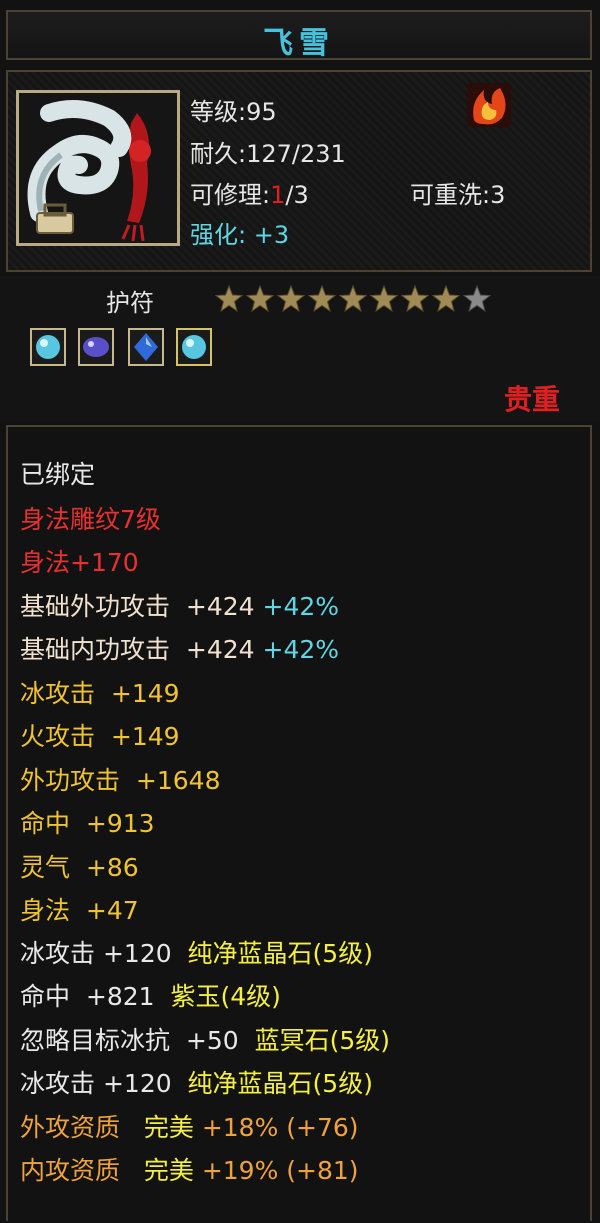  I want to click on aptitude-line-1: 外攻资质 完美 +18% (+76), so click(189, 1126).